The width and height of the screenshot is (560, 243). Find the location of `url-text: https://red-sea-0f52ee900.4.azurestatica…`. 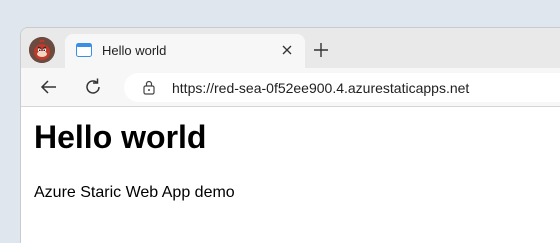

url-text: https://red-sea-0f52ee900.4.azurestatica… is located at coordinates (320, 88).